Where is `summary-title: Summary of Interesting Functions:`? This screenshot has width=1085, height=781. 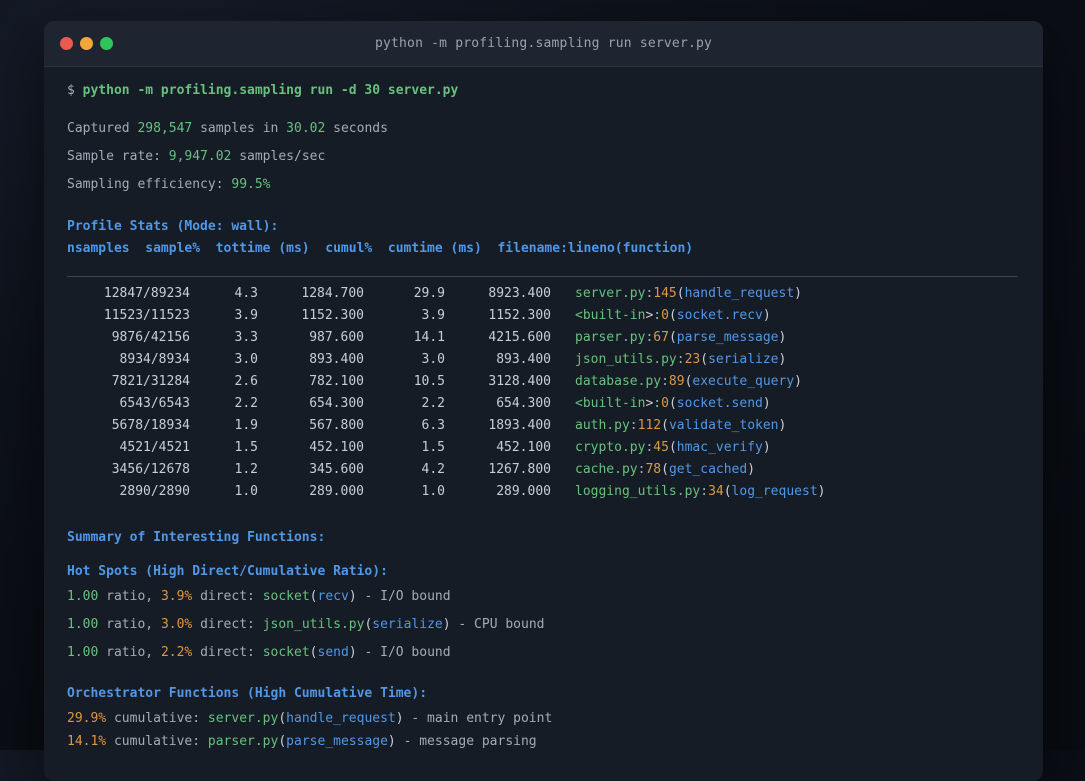 summary-title: Summary of Interesting Functions: is located at coordinates (196, 537).